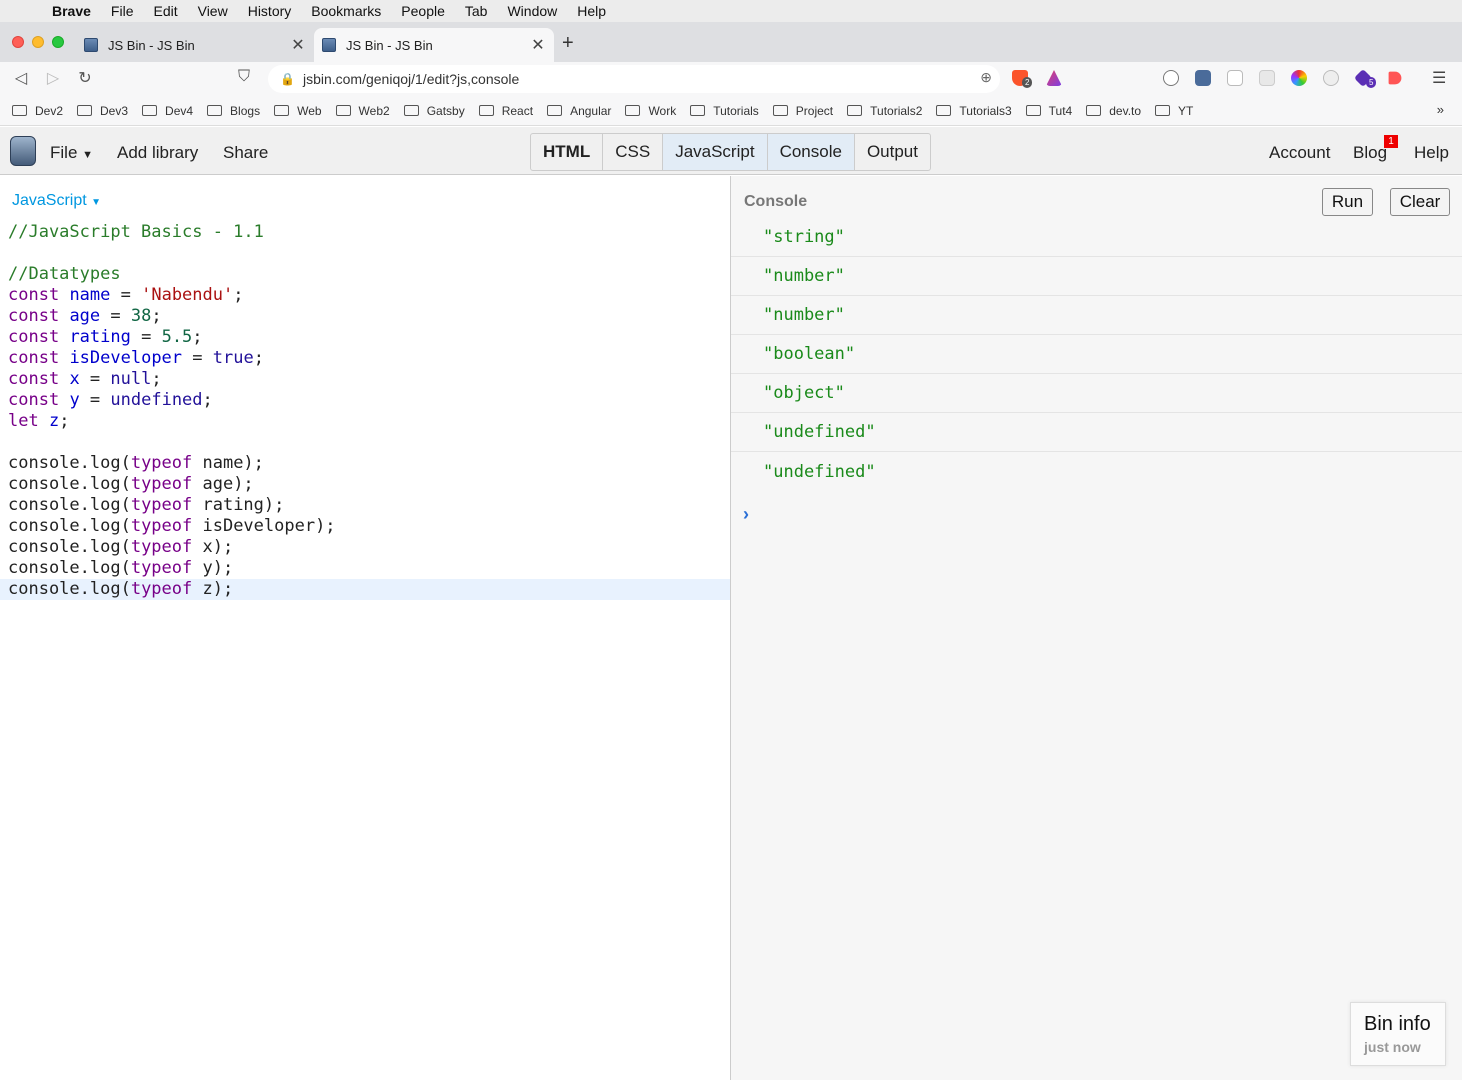 This screenshot has width=1462, height=1080. What do you see at coordinates (1203, 78) in the screenshot?
I see `extension-screen-icon` at bounding box center [1203, 78].